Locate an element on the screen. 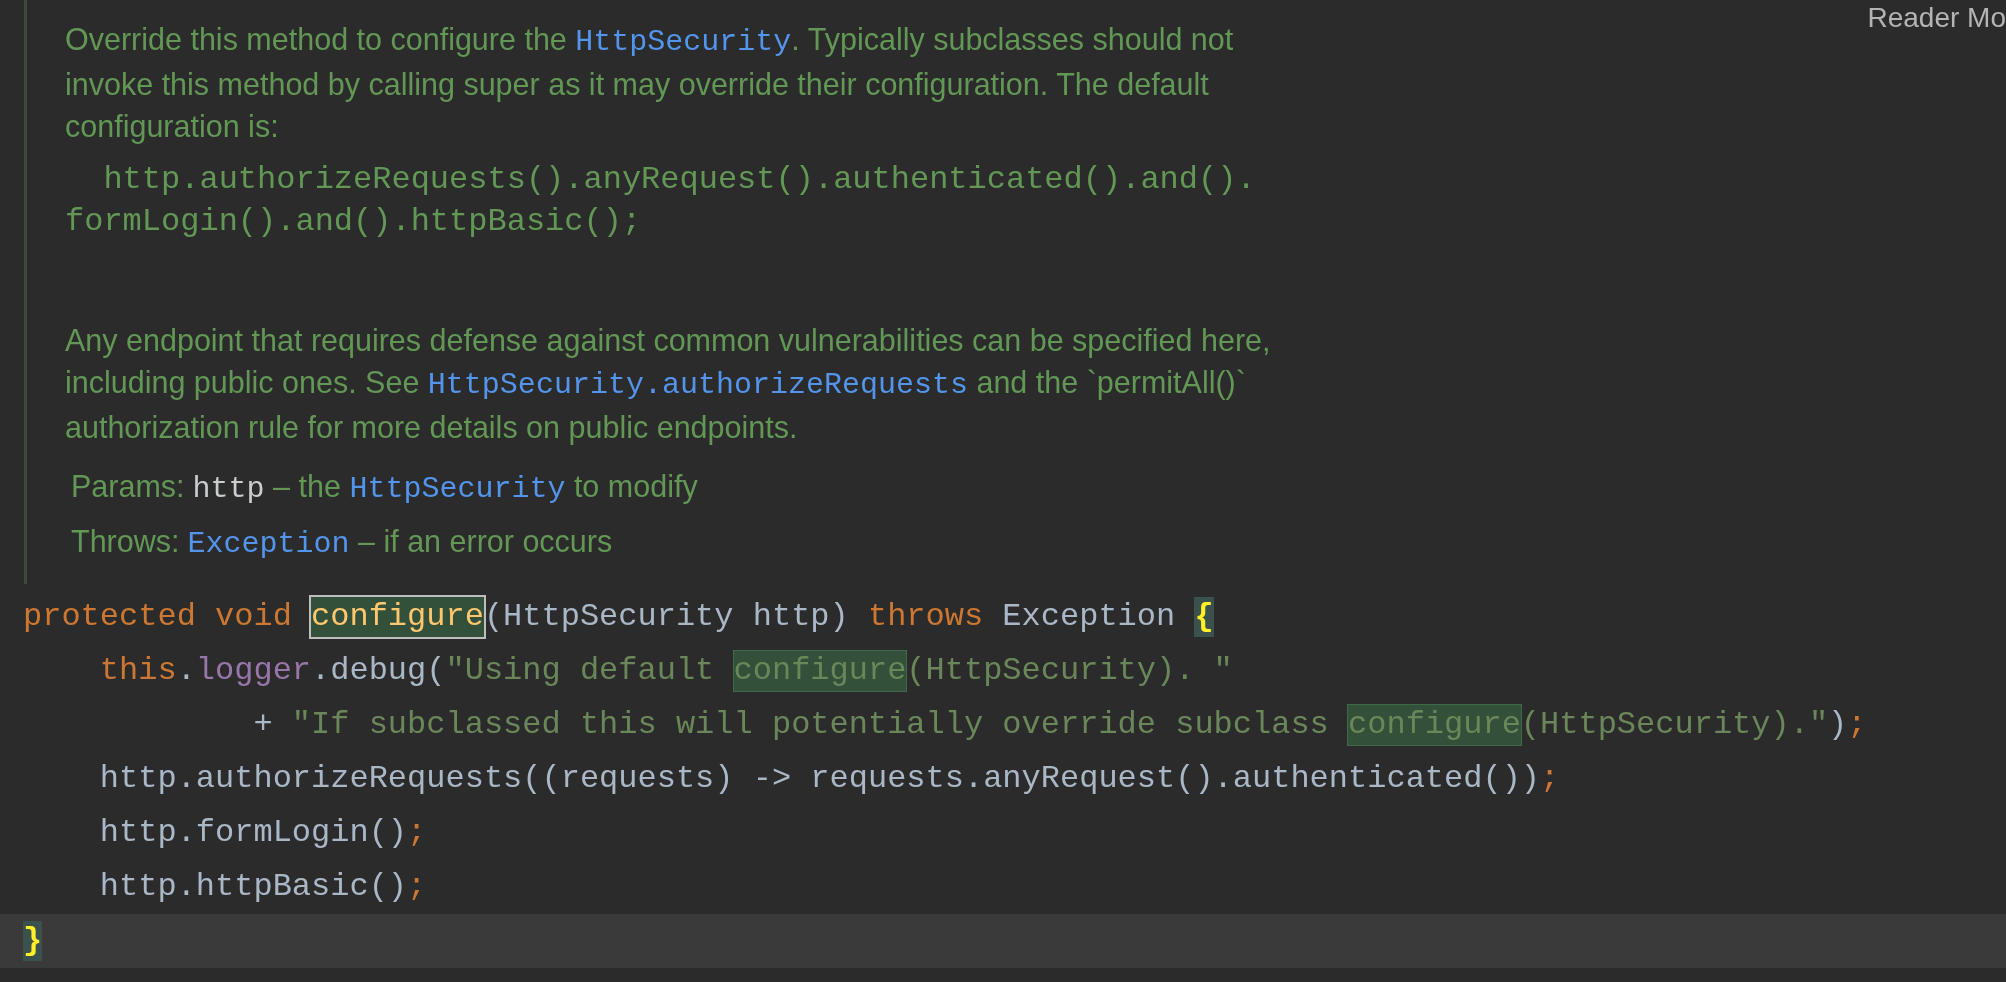 The image size is (2006, 982). doc-code-snippet: http.authorizeRequests().anyRequest().authenticated().and().formLogin().and().httpBasic(); is located at coordinates (660, 201).